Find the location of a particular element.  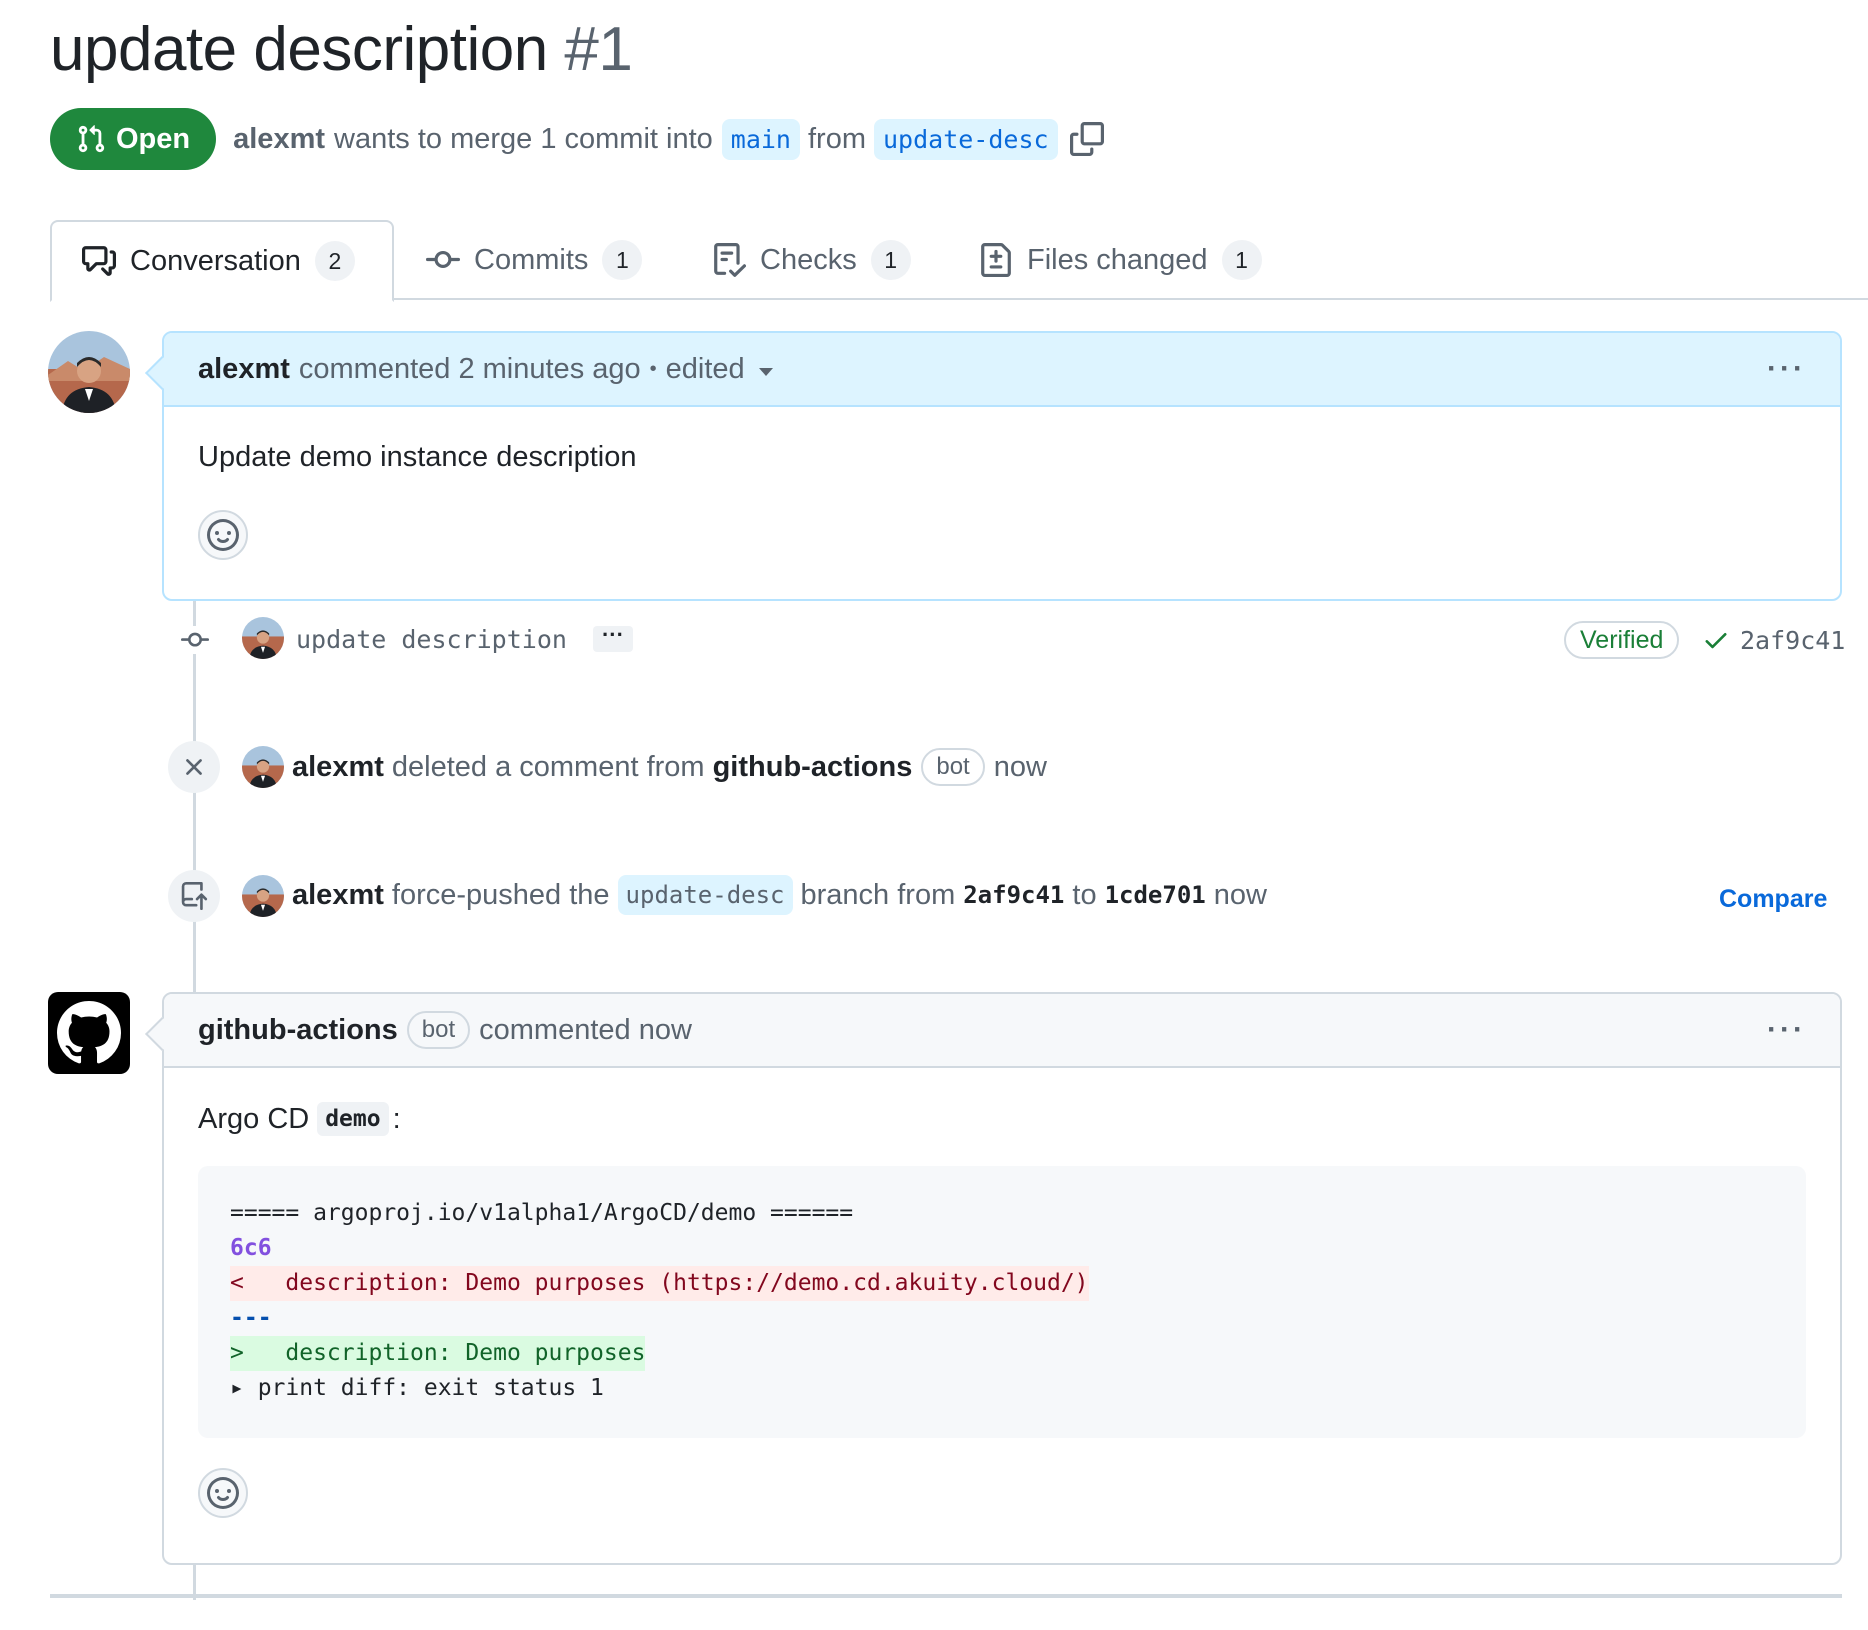

merge-text: wants to merge 1 commit into is located at coordinates (523, 138).